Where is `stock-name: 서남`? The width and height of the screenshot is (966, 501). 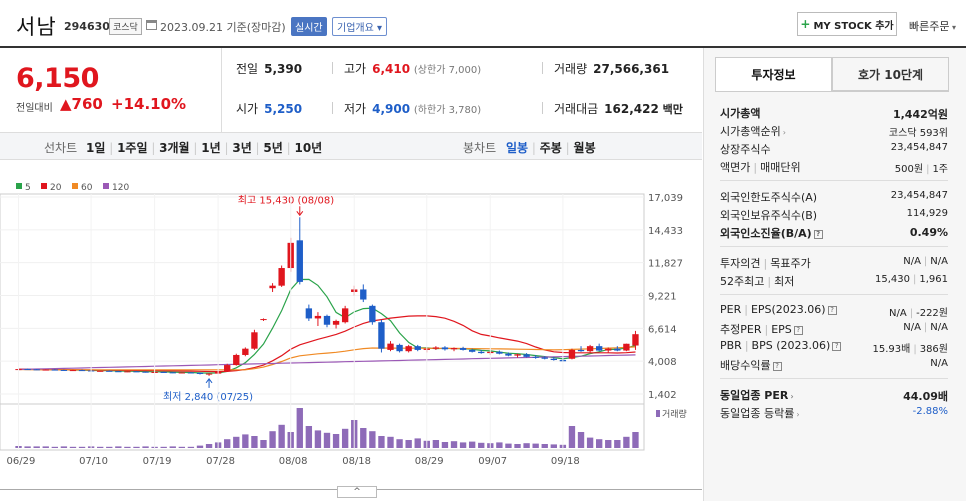 stock-name: 서남 is located at coordinates (36, 27).